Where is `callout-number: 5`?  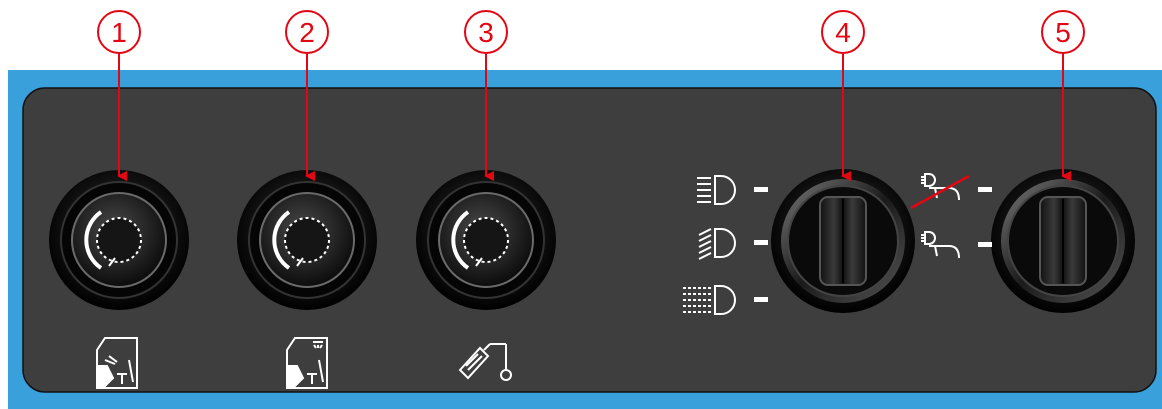 callout-number: 5 is located at coordinates (1063, 32).